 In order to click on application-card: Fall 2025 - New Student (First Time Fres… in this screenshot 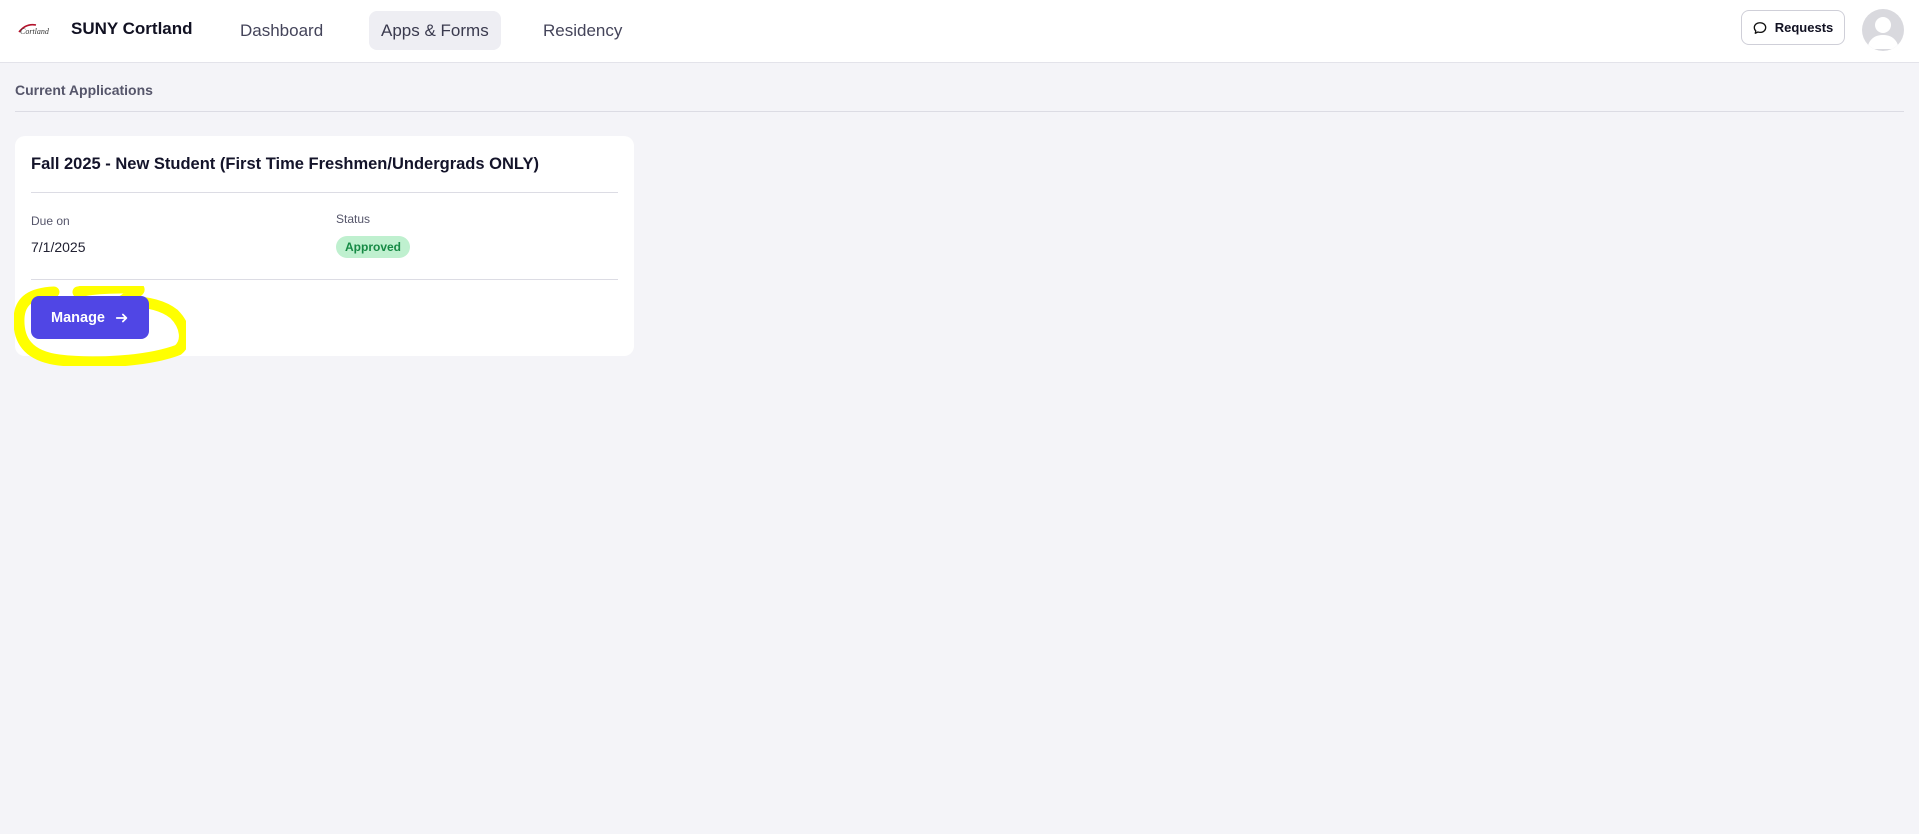, I will do `click(324, 246)`.